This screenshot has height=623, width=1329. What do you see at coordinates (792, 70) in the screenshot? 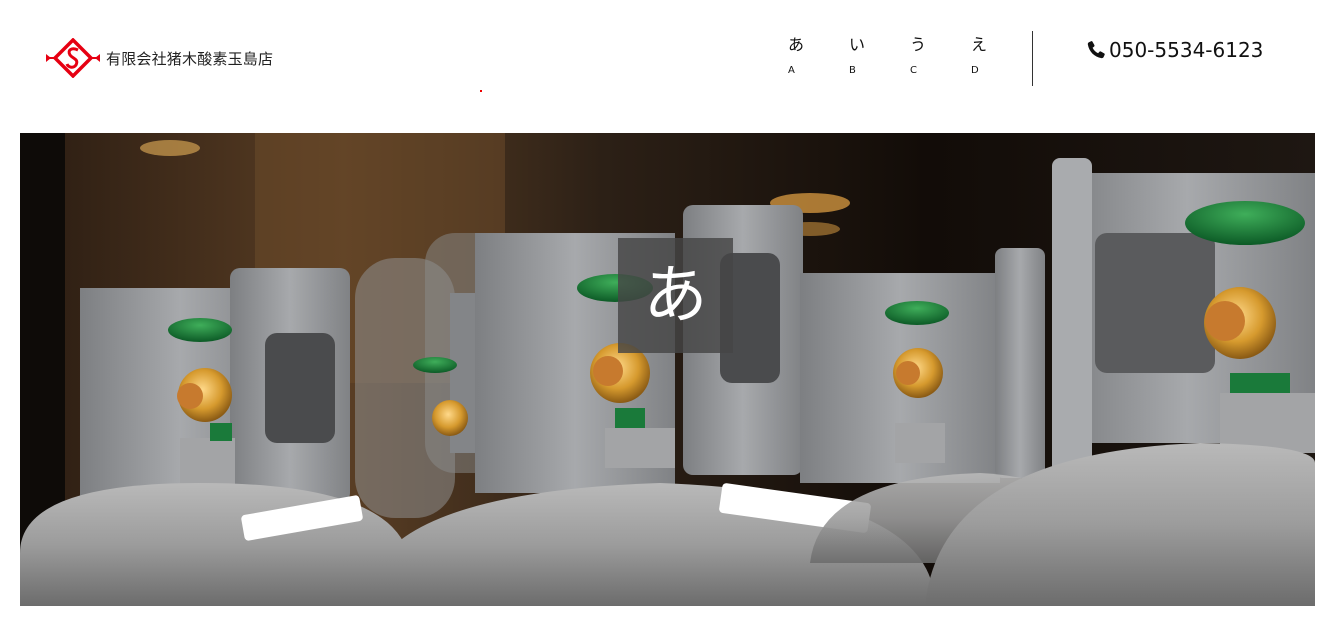
I see `nav-item-label-en: A` at bounding box center [792, 70].